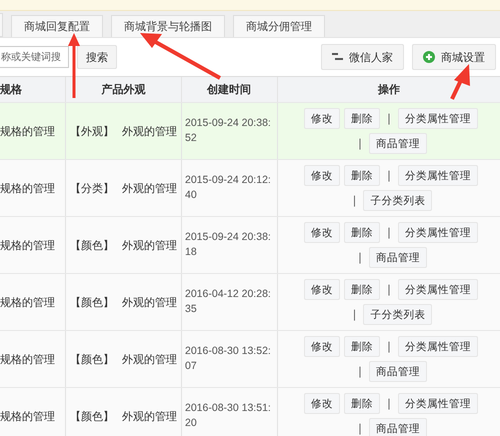 This screenshot has width=500, height=436. What do you see at coordinates (228, 188) in the screenshot?
I see `timestamp: 2015-09-24 20:12:40` at bounding box center [228, 188].